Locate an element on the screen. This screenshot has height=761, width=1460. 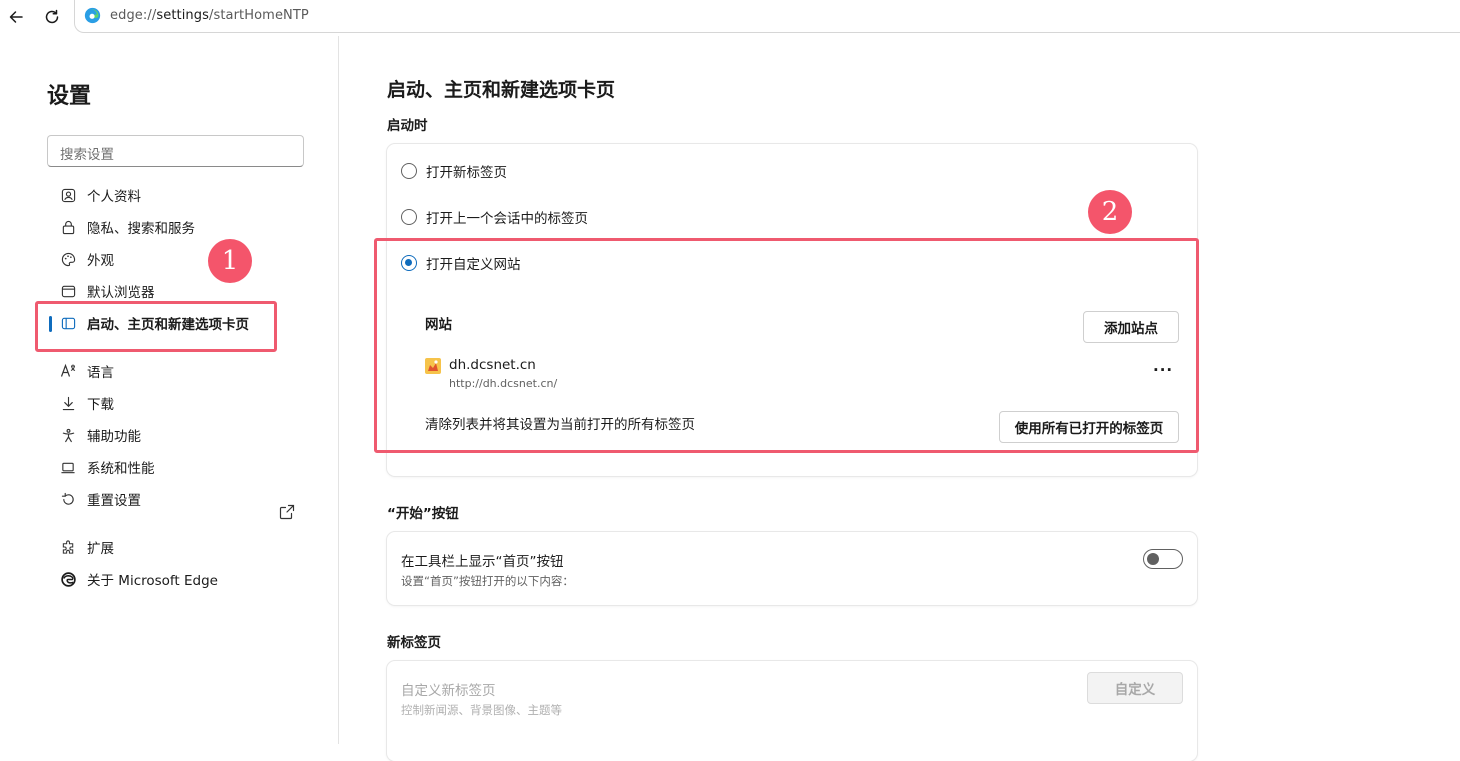
page-title: 启动、主页和新建选项卡页 is located at coordinates (501, 90).